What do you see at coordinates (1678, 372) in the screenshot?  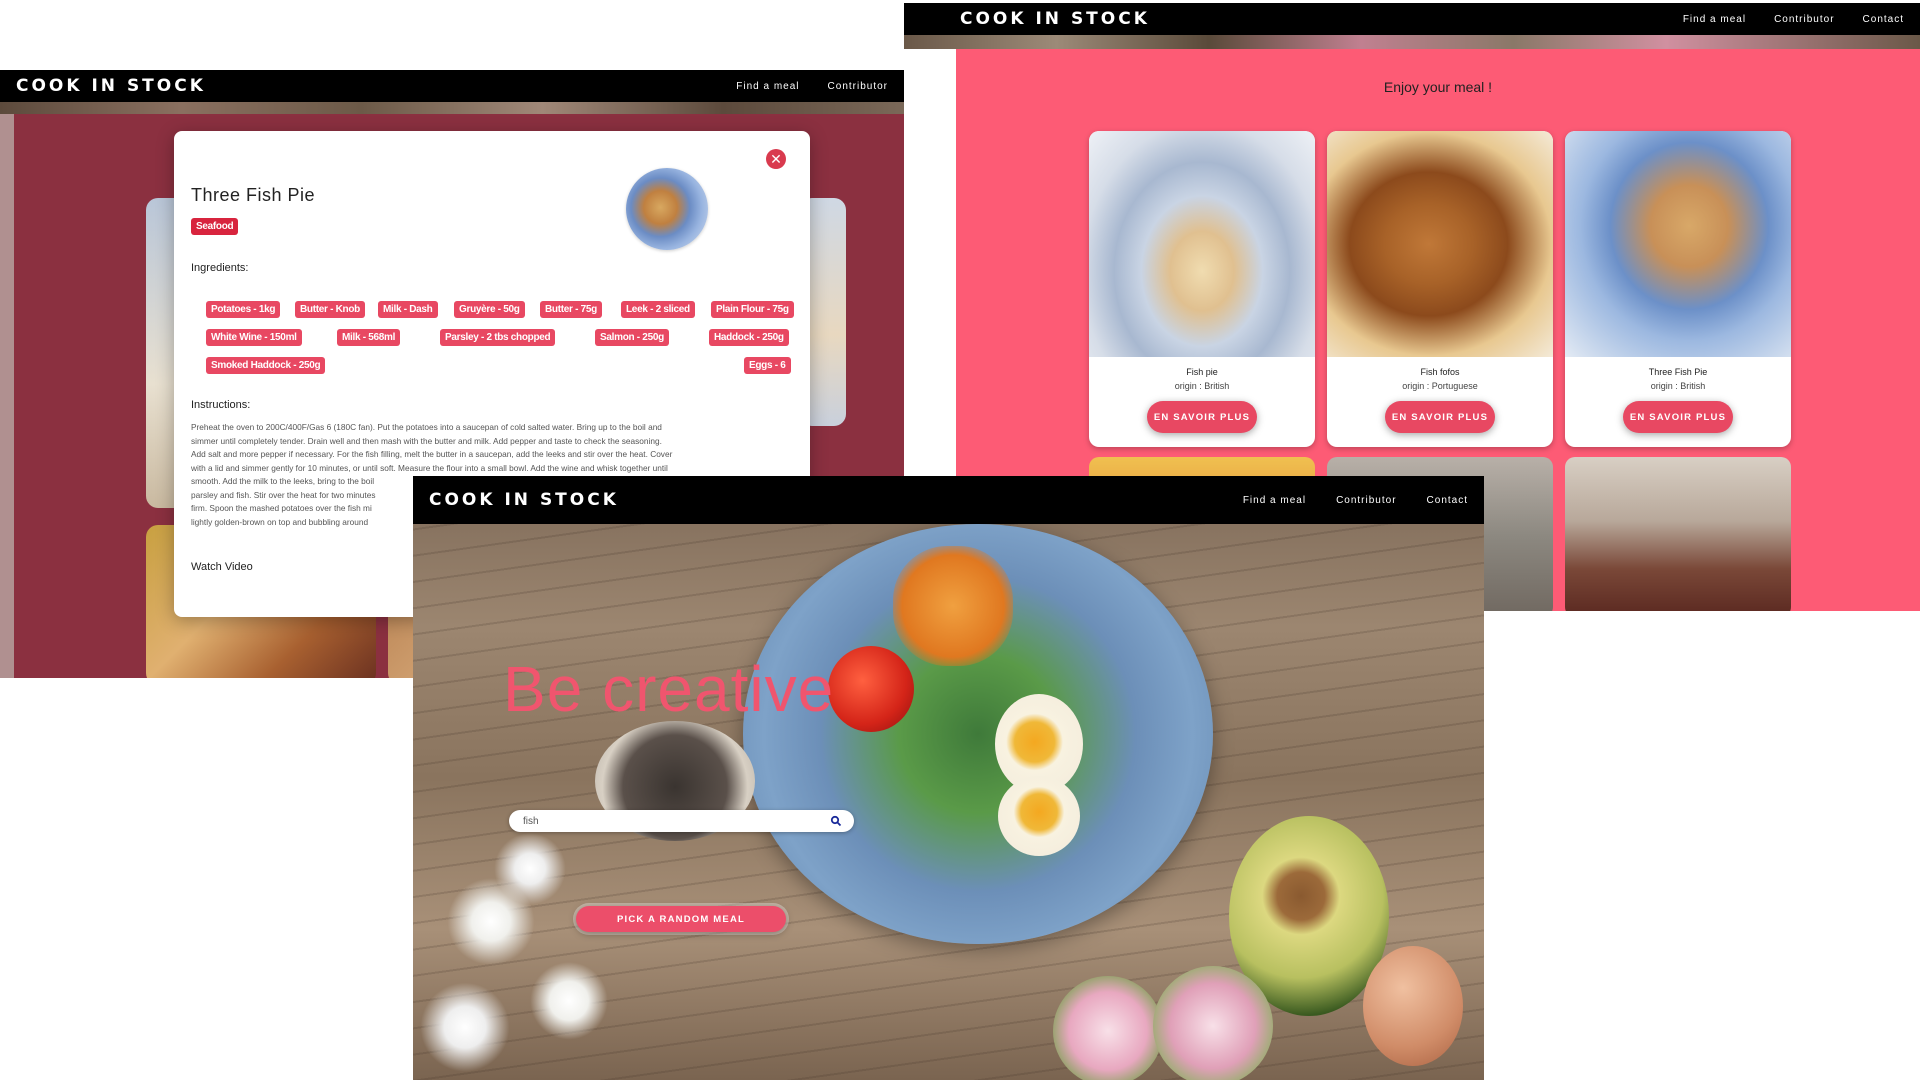 I see `meal-name: Three Fish Pie` at bounding box center [1678, 372].